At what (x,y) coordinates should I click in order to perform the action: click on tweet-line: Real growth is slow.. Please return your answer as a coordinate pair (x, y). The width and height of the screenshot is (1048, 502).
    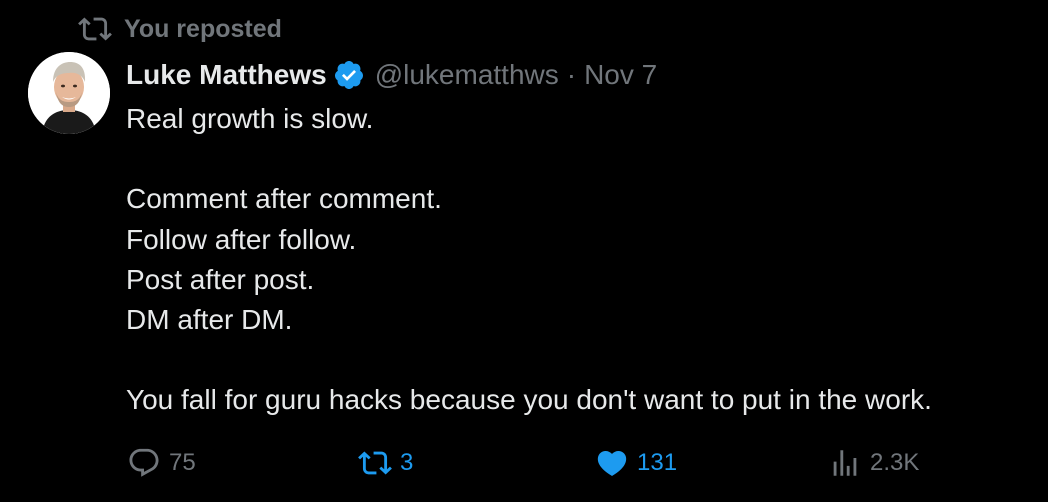
    Looking at the image, I should click on (250, 118).